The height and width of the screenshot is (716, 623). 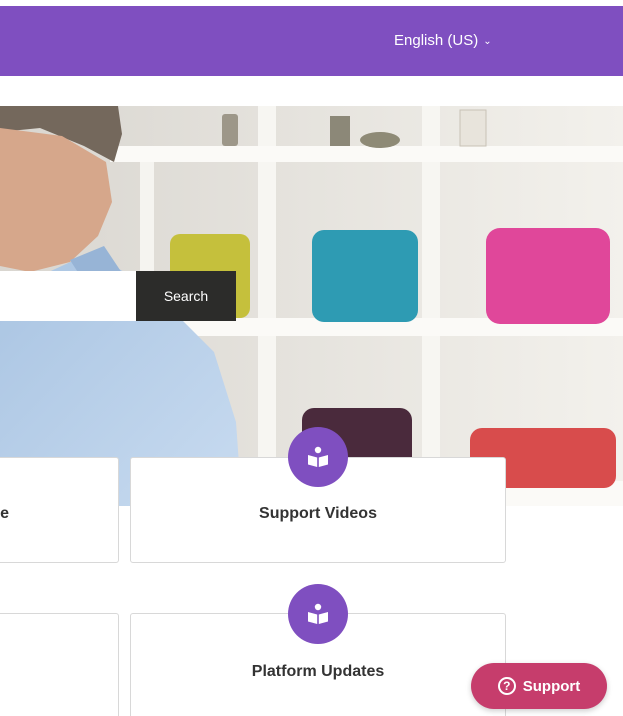 What do you see at coordinates (68, 296) in the screenshot?
I see `search-input` at bounding box center [68, 296].